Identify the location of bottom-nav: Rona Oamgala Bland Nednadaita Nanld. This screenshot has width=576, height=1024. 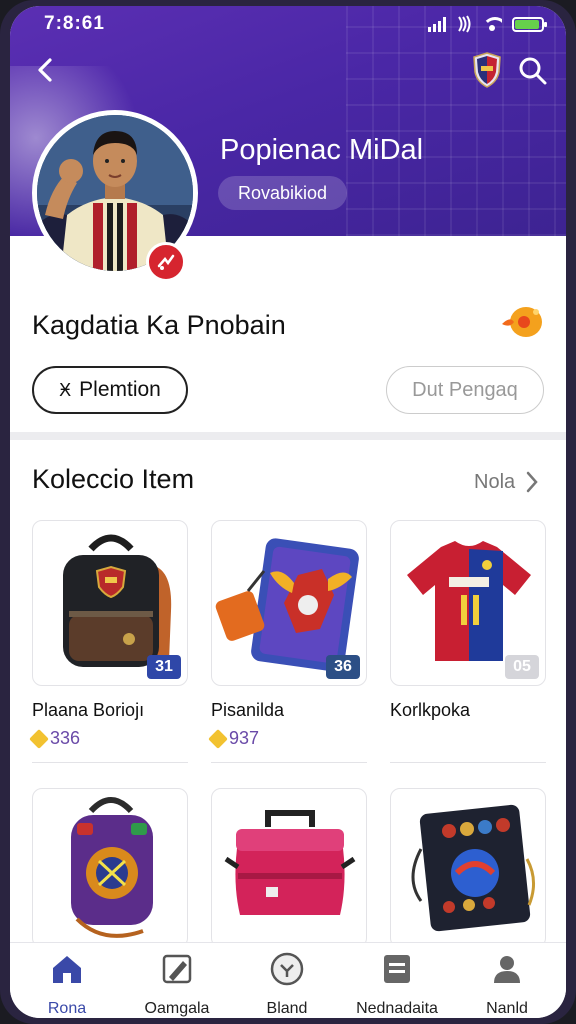
(288, 980).